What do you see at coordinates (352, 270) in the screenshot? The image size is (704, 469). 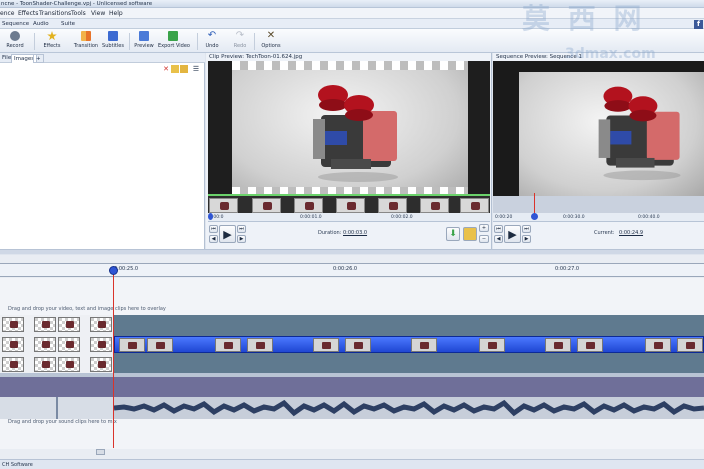 I see `timeline-scale: 0:00:25.0 0:00:26.0 0:00:27.0` at bounding box center [352, 270].